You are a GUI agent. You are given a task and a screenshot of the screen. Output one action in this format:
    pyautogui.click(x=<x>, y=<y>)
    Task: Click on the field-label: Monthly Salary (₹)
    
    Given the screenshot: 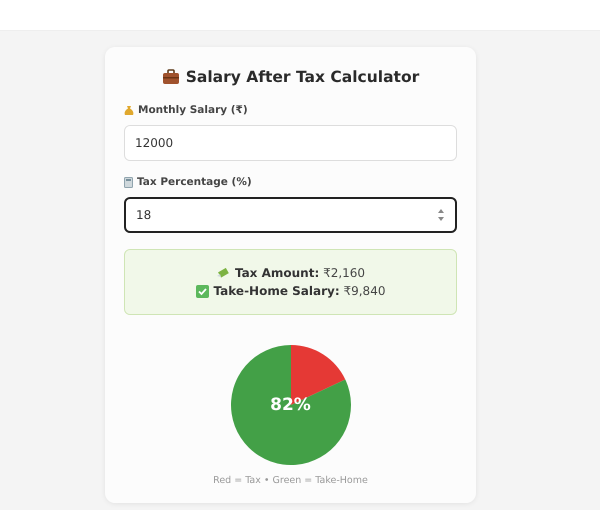 What is the action you would take?
    pyautogui.click(x=193, y=110)
    